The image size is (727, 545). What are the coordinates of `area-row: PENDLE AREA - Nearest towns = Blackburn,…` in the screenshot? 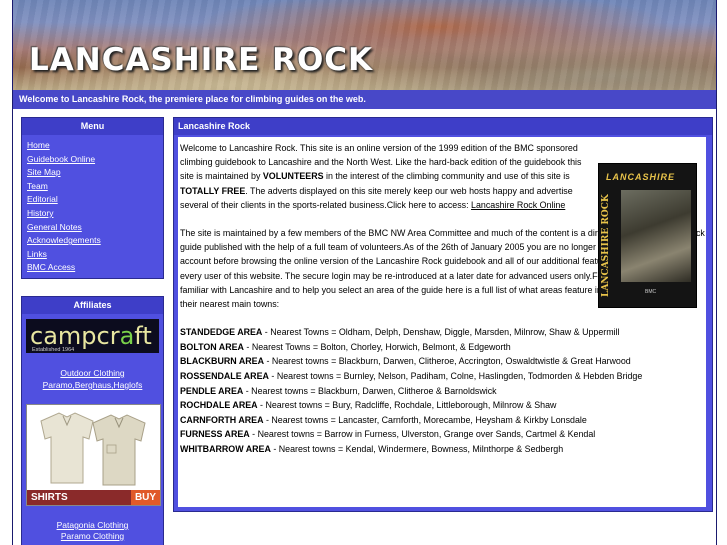 It's located at (443, 391).